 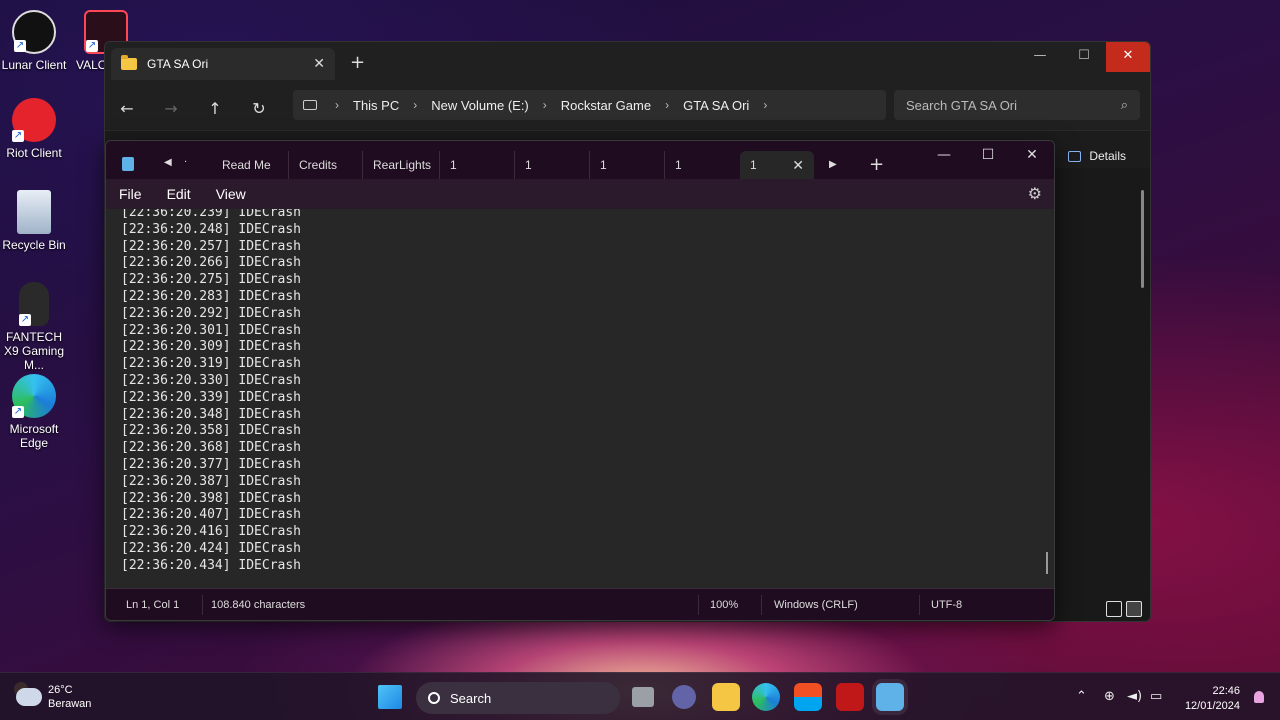 I want to click on gear-icon: ⚙, so click(x=1035, y=194).